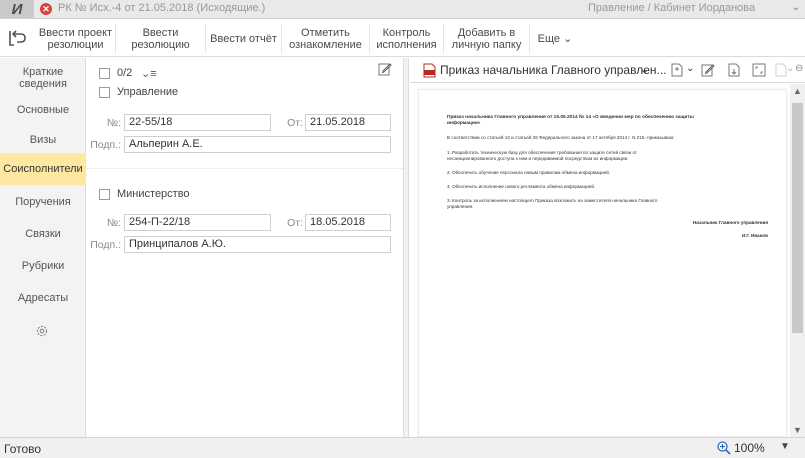  I want to click on page-text-line: информации», so click(464, 123).